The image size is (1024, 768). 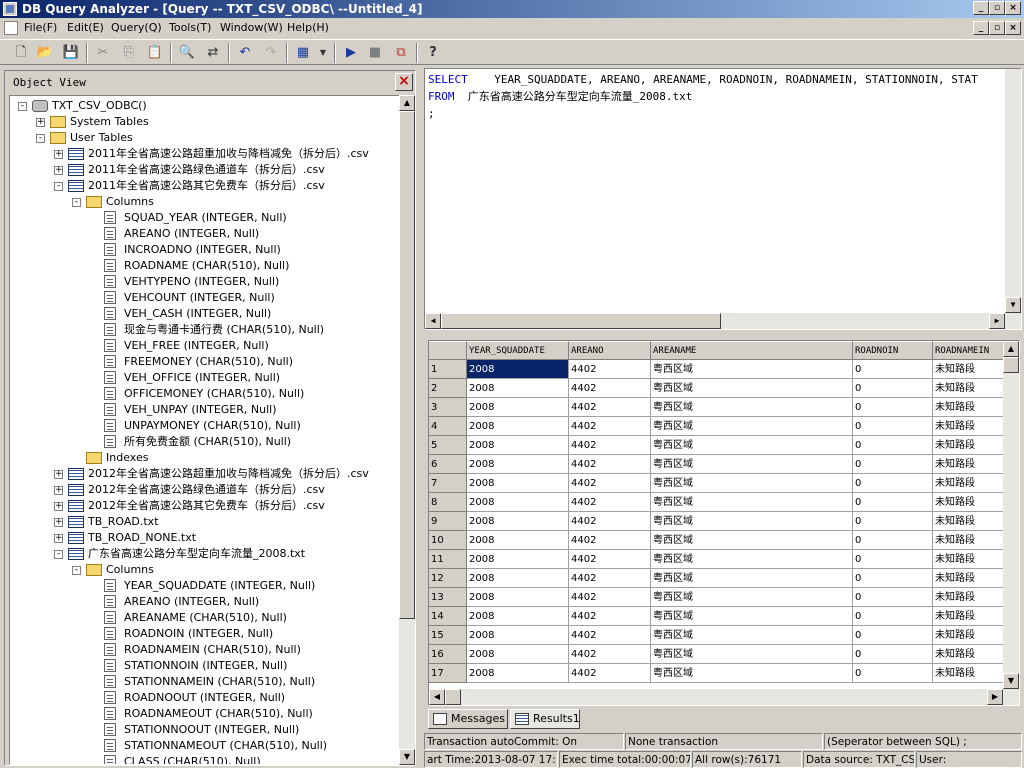 I want to click on row-number: 13, so click(x=448, y=597).